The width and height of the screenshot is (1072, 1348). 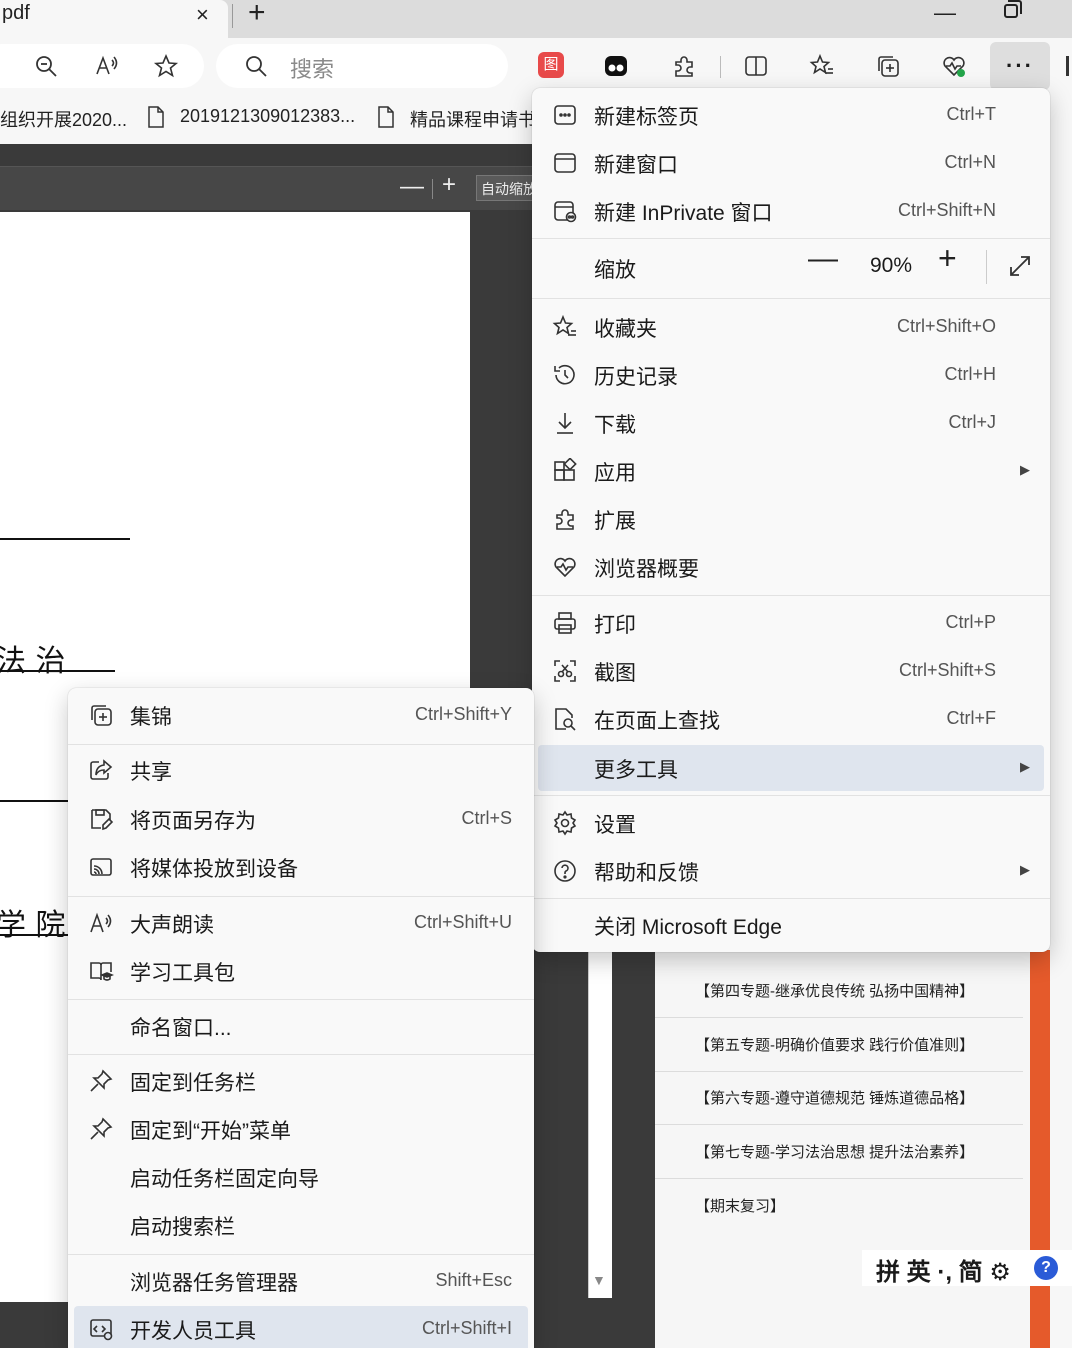 I want to click on menu-item-shortcut: Ctrl+Shift+U, so click(x=462, y=922).